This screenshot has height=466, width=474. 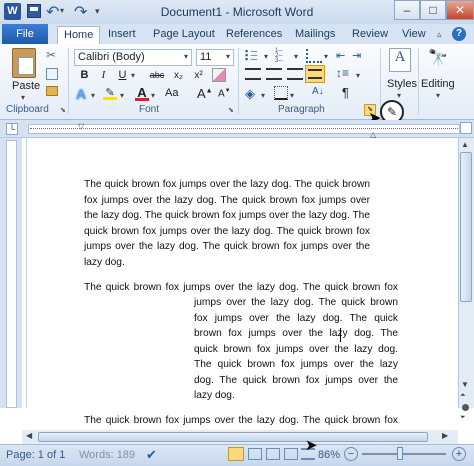 What do you see at coordinates (407, 10) in the screenshot?
I see `minimize-button: –` at bounding box center [407, 10].